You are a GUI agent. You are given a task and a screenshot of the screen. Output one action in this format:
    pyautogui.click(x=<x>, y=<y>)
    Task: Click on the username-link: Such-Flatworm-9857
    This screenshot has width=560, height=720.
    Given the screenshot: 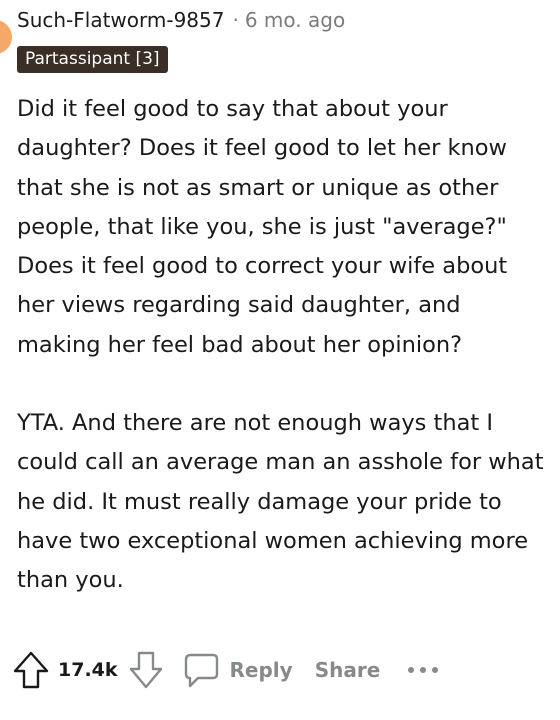 What is the action you would take?
    pyautogui.click(x=120, y=20)
    